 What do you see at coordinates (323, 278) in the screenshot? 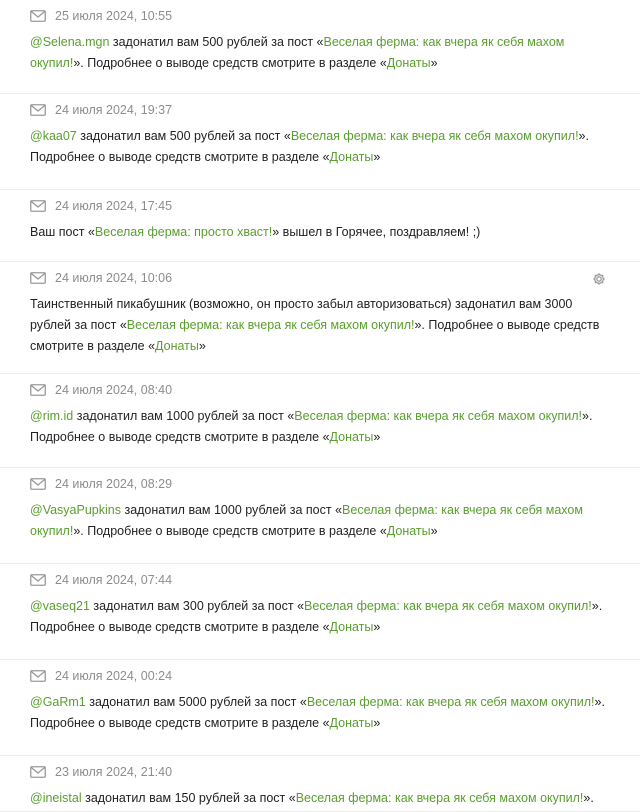
I see `notification-header: 24 июля 2024, 10:06` at bounding box center [323, 278].